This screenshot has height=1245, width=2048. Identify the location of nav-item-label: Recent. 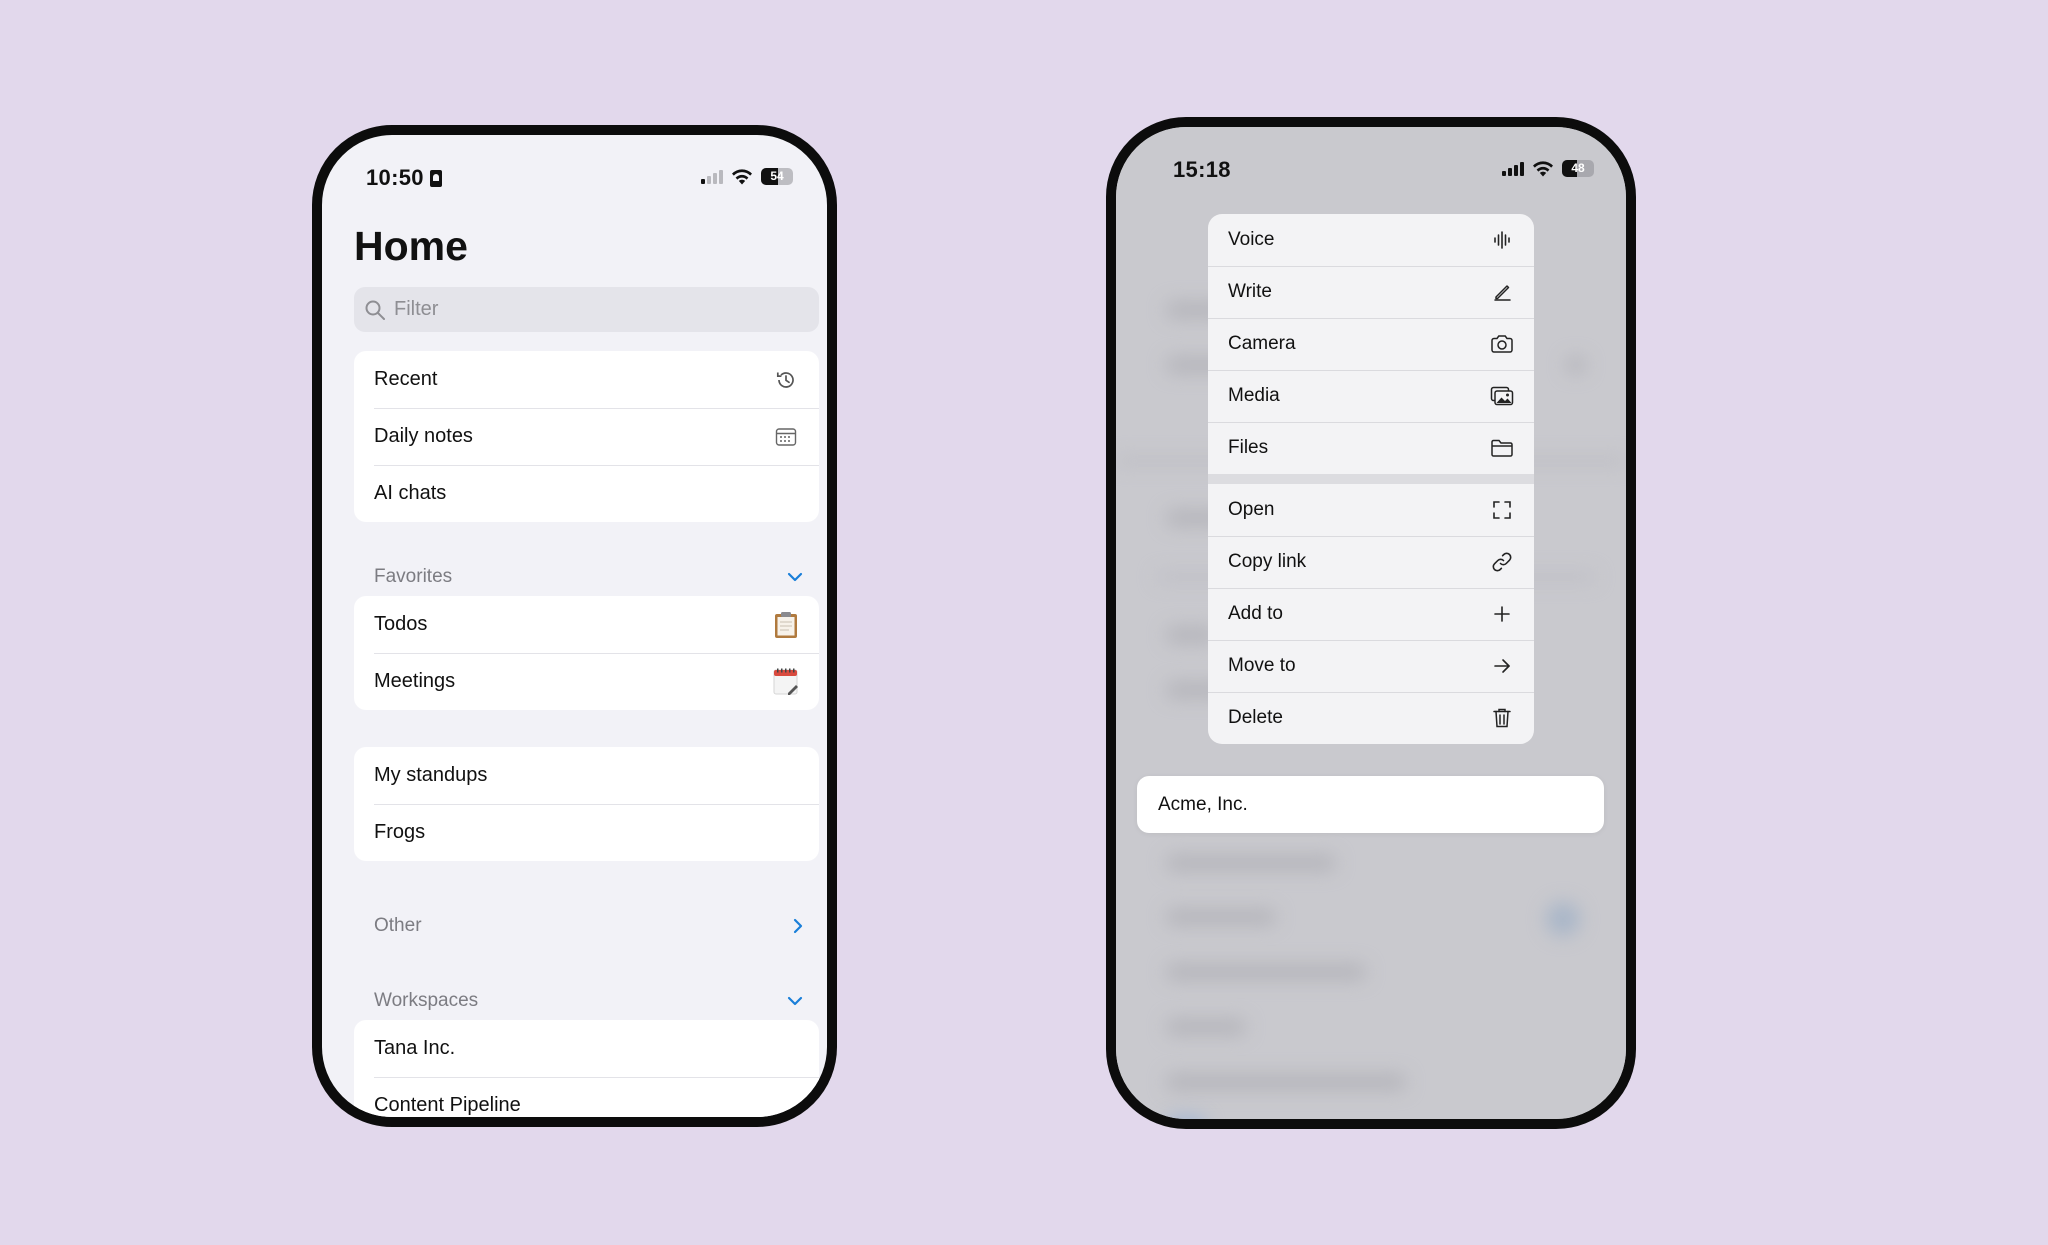
(406, 379).